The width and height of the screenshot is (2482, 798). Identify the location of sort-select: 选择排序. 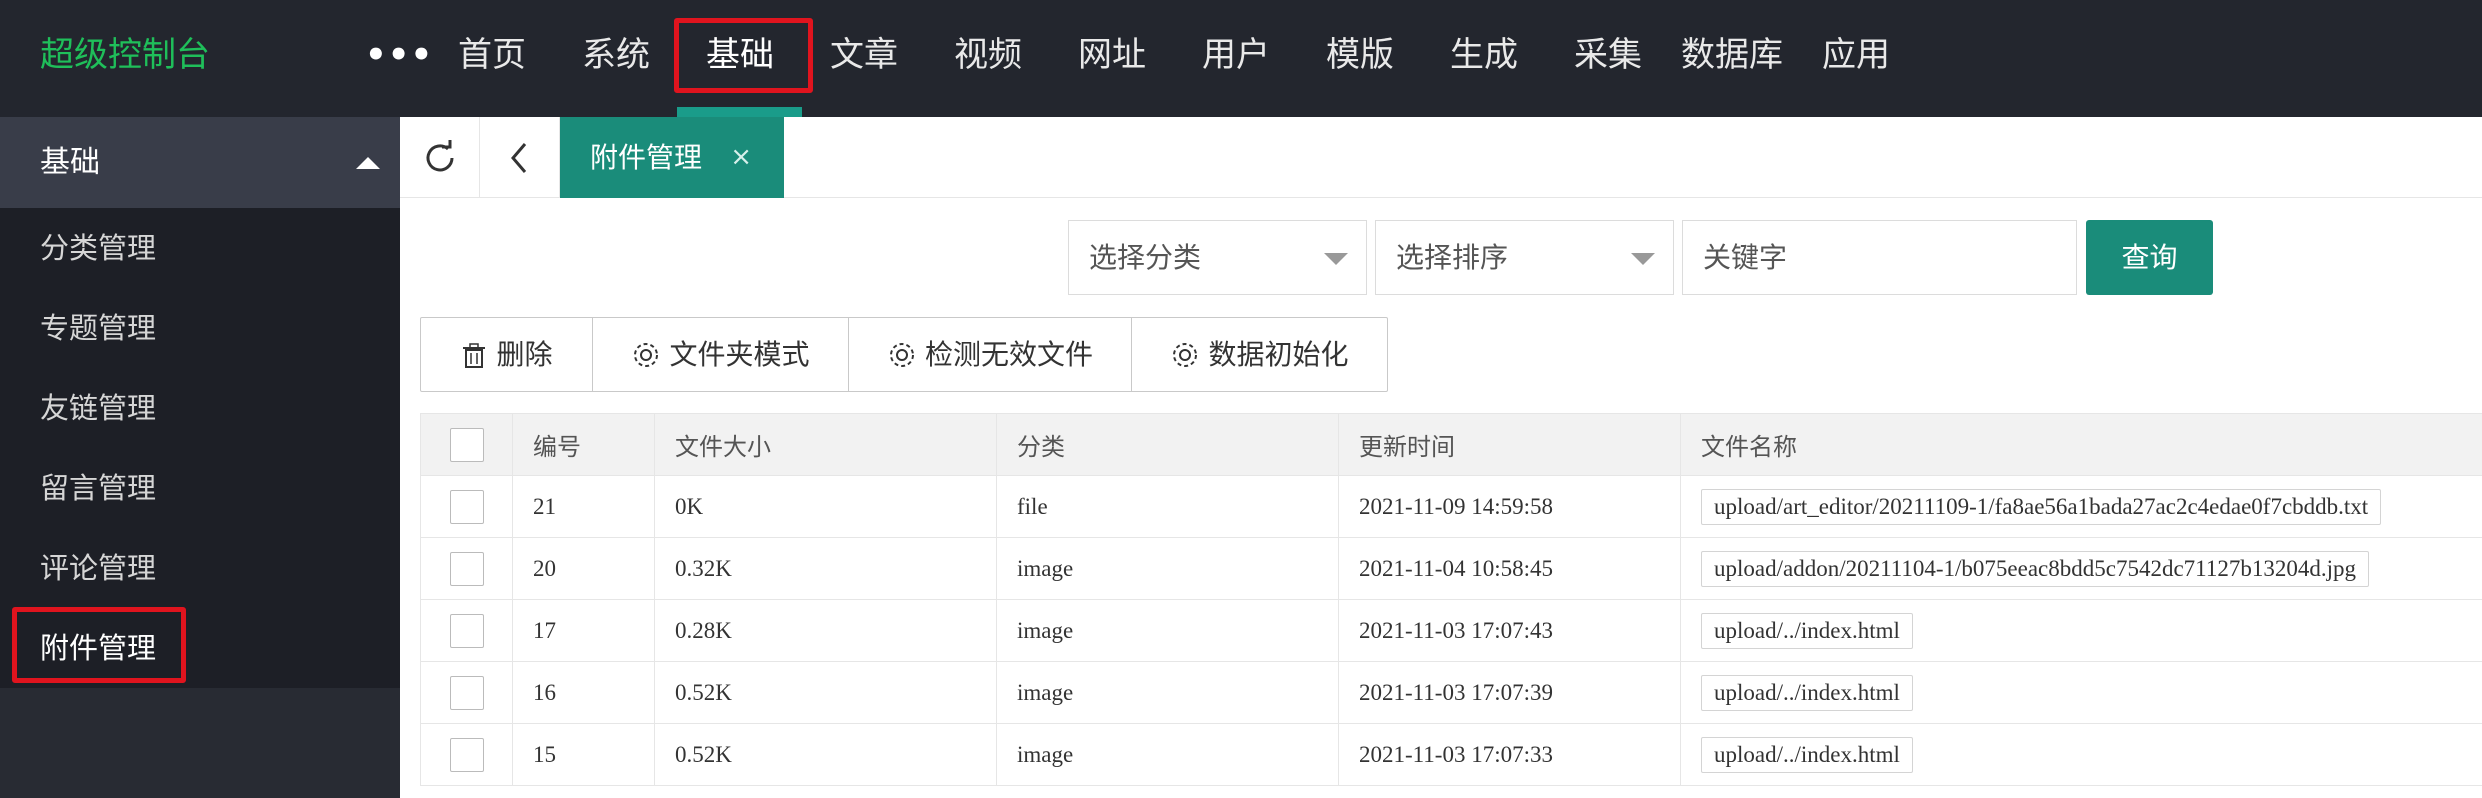
(1524, 257).